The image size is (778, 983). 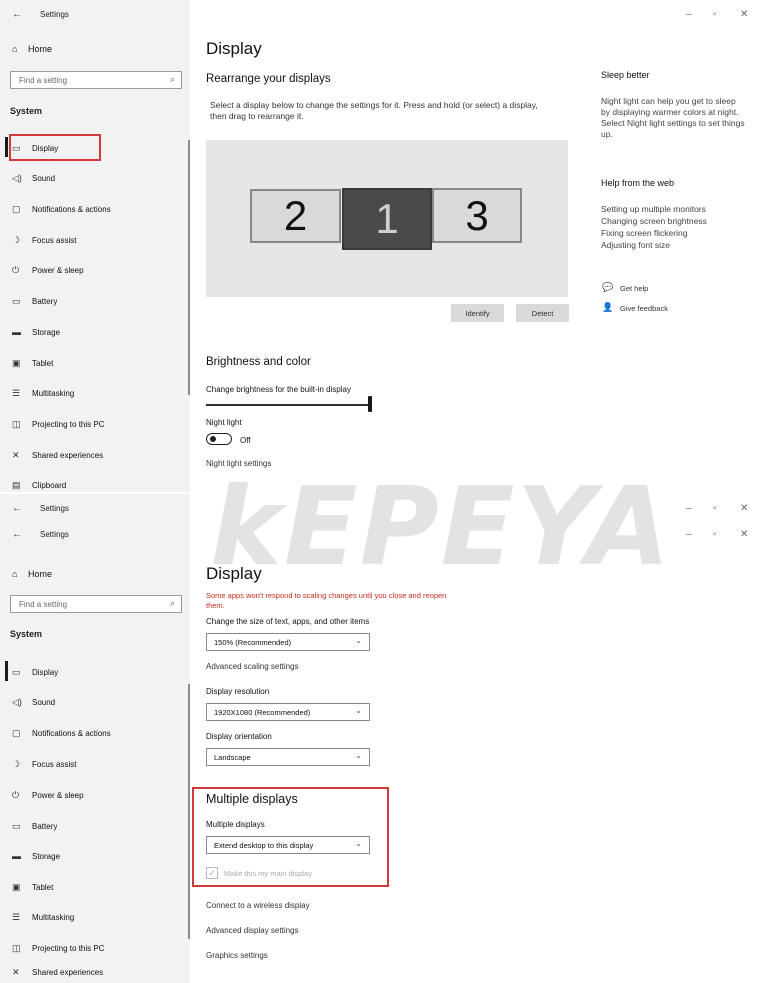 I want to click on graphics-settings-link: Graphics settings, so click(x=237, y=955).